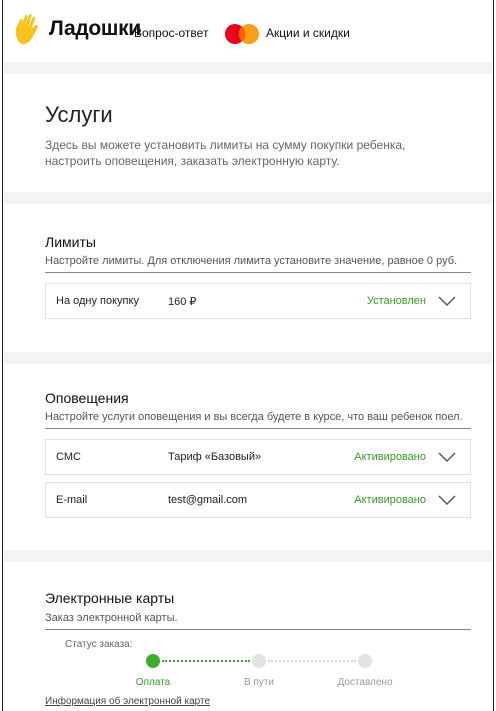 This screenshot has height=711, width=496. What do you see at coordinates (258, 428) in the screenshot?
I see `notifications-divider` at bounding box center [258, 428].